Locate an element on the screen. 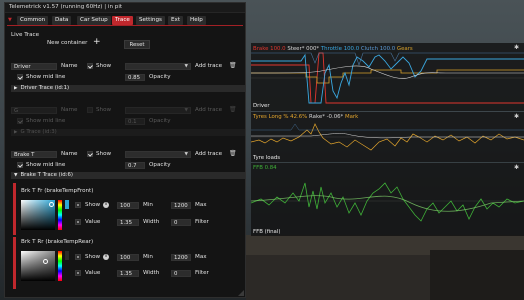 The image size is (524, 300). container-name-input: Brake T is located at coordinates (34, 154).